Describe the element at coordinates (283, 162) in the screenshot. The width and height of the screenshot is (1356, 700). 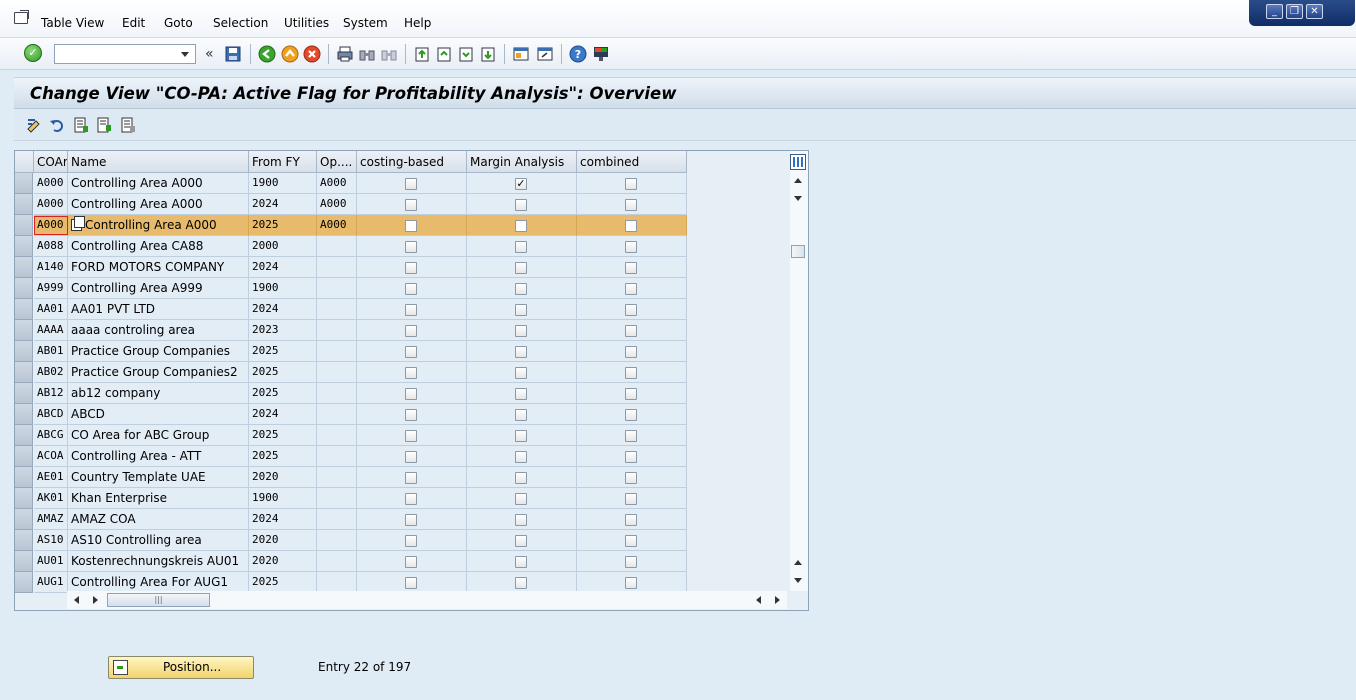
I see `column-header-from-fy: From FY` at that location.